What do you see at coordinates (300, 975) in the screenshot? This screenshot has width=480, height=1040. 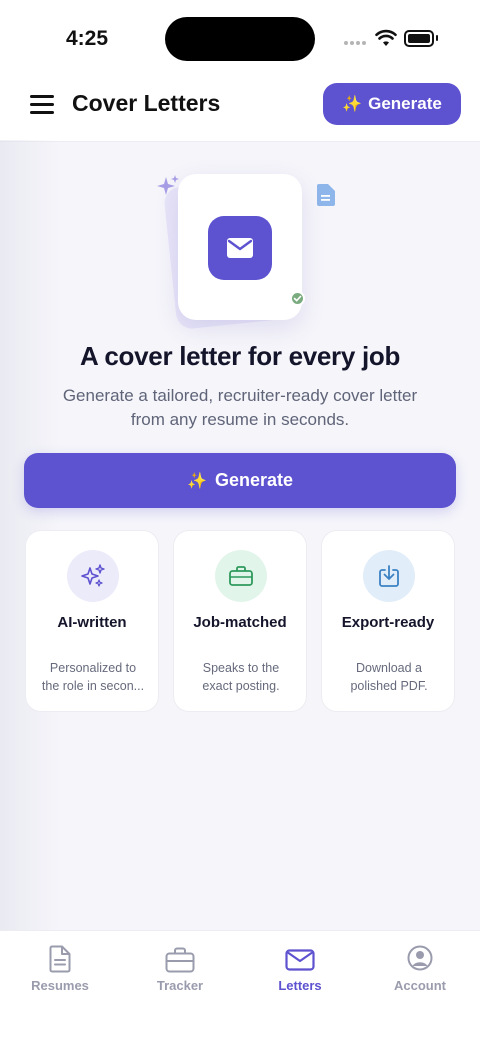 I see `tab-letters: Letters` at bounding box center [300, 975].